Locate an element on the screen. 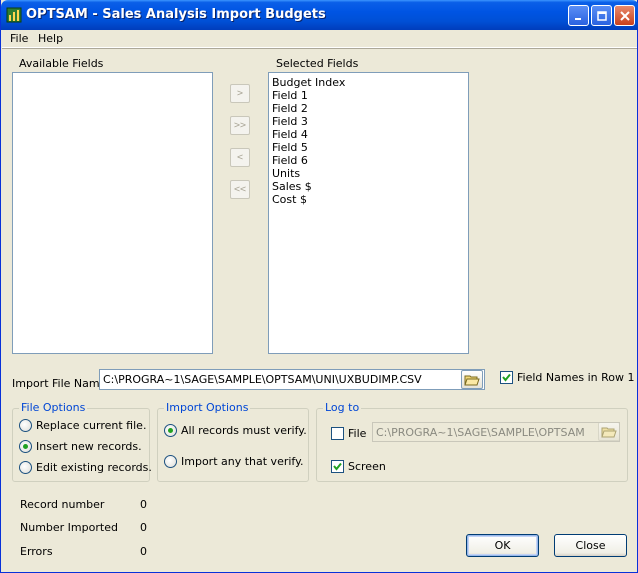 Image resolution: width=638 pixels, height=573 pixels. import-any-that-verify-radio: Import any that verify. is located at coordinates (234, 461).